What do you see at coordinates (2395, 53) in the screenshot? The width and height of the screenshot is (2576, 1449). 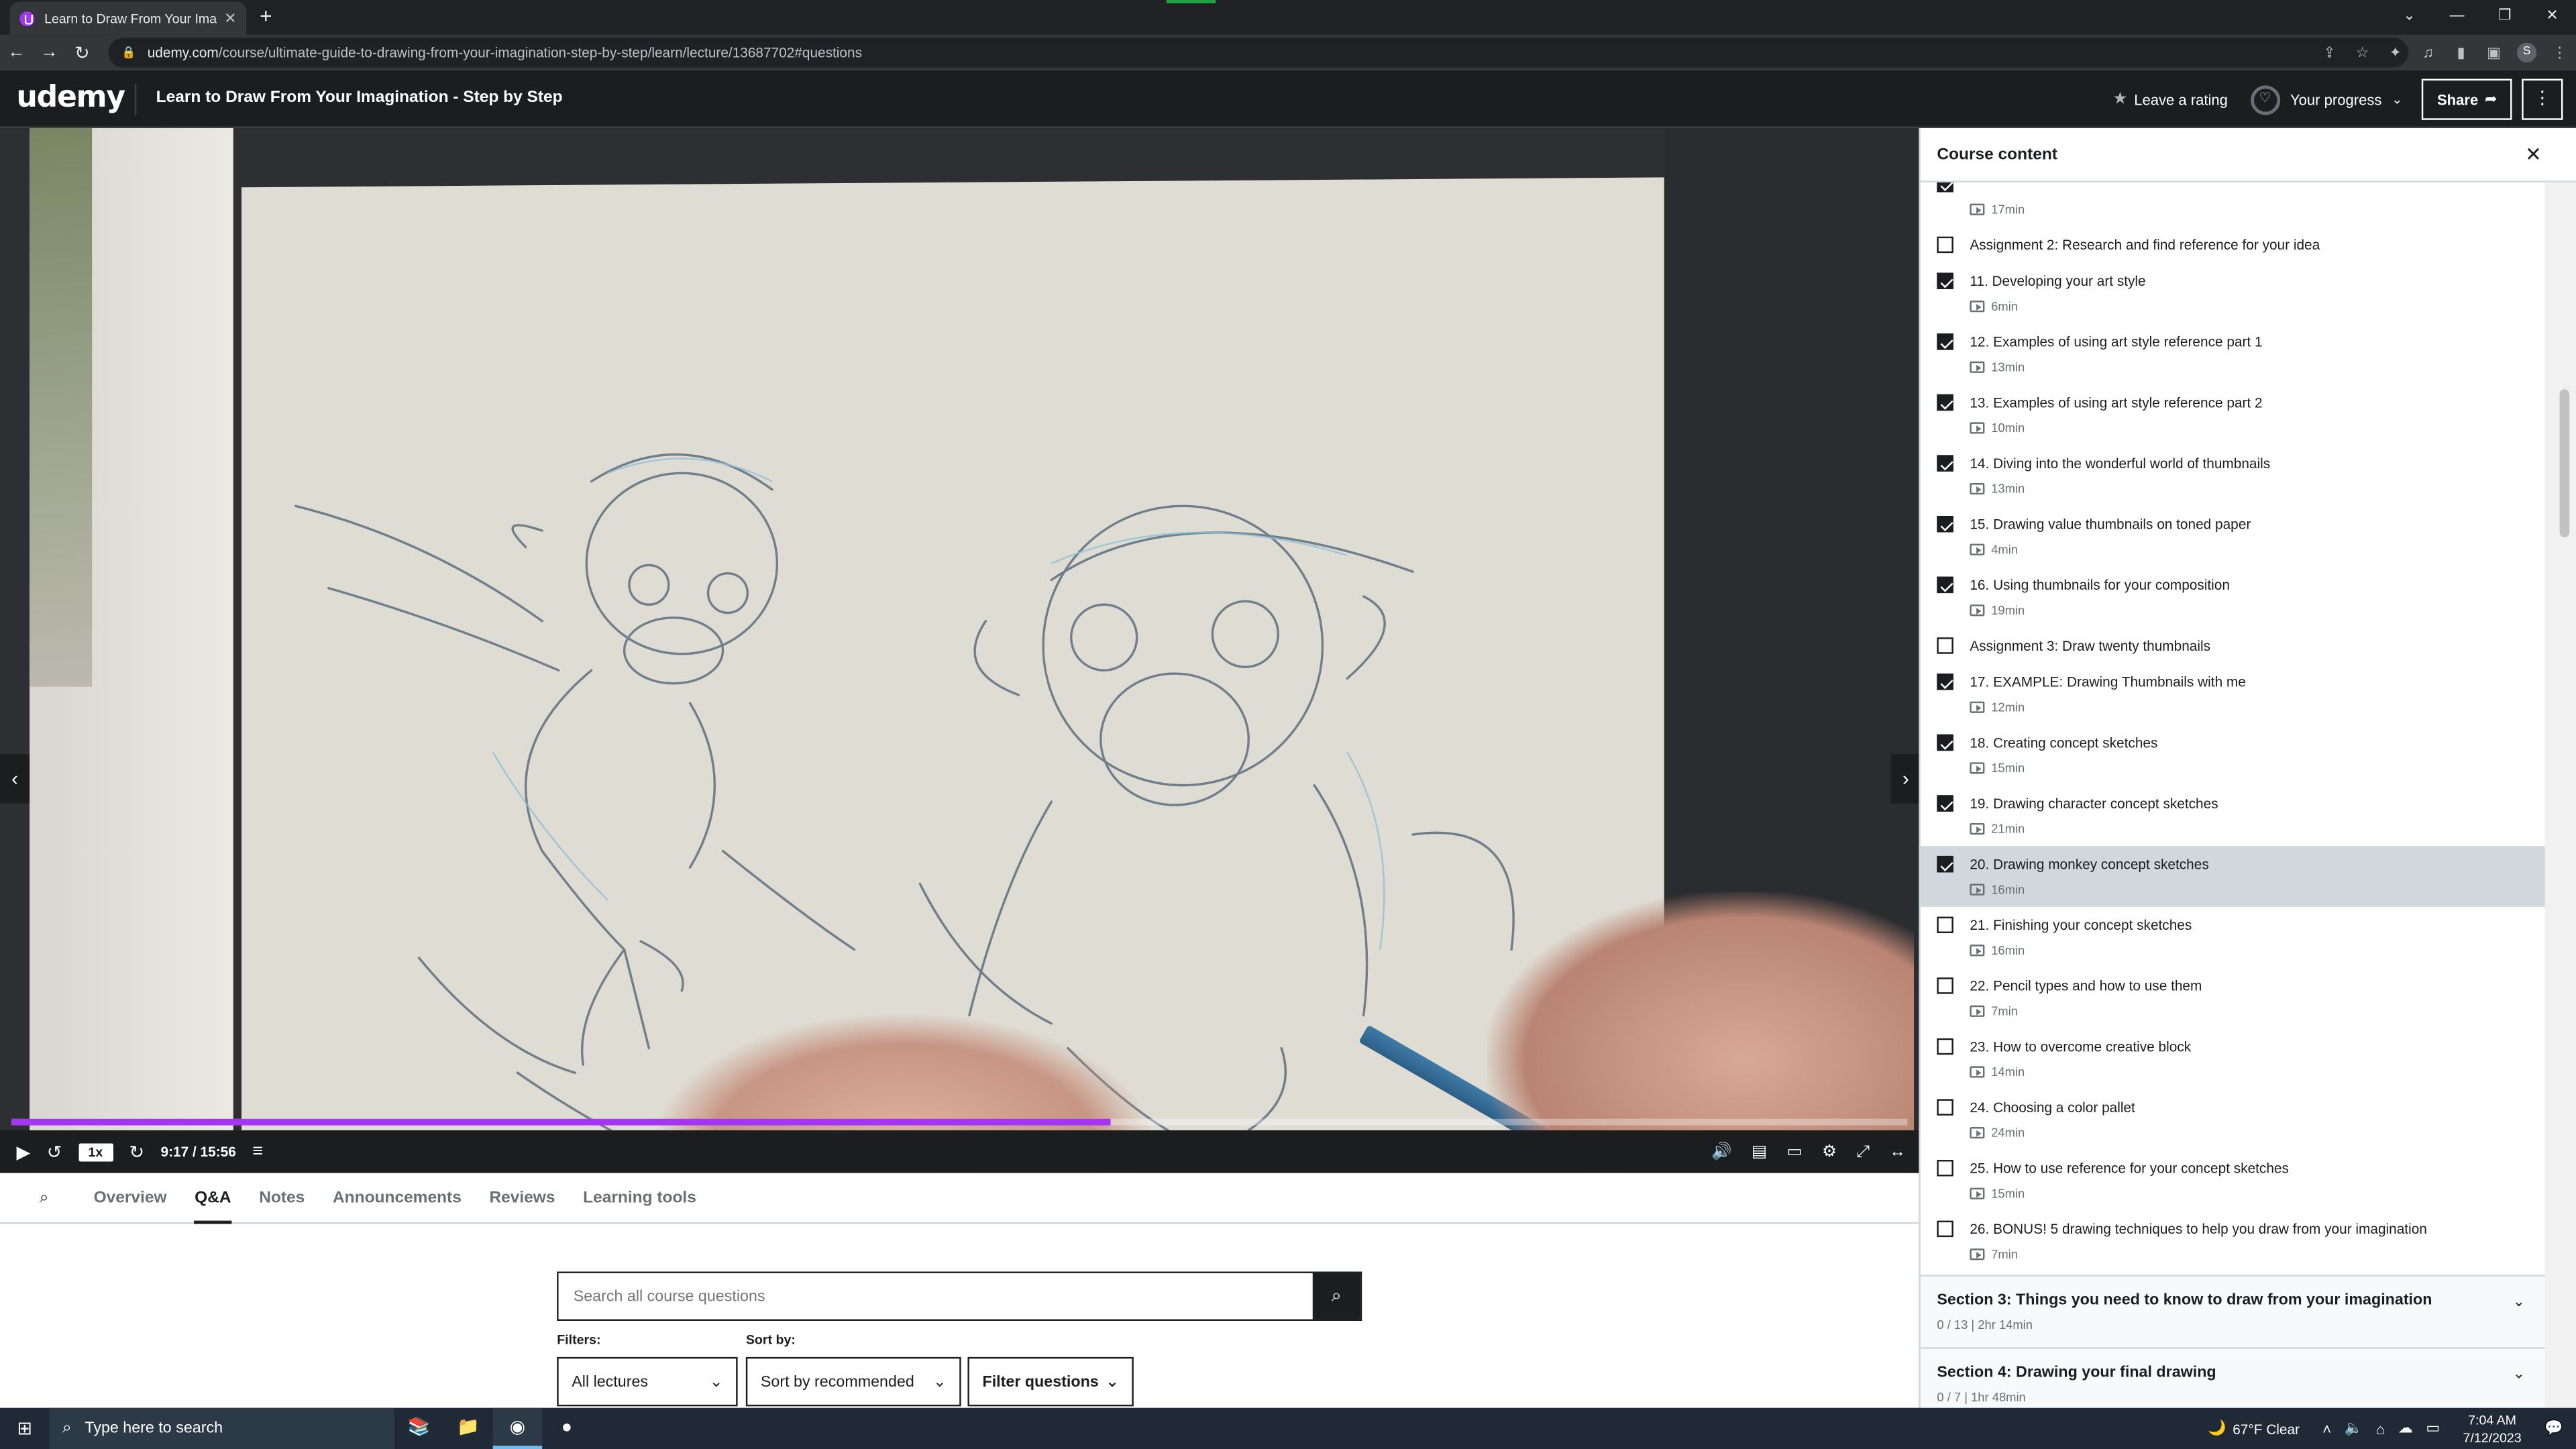 I see `extensions-icon: ✦` at bounding box center [2395, 53].